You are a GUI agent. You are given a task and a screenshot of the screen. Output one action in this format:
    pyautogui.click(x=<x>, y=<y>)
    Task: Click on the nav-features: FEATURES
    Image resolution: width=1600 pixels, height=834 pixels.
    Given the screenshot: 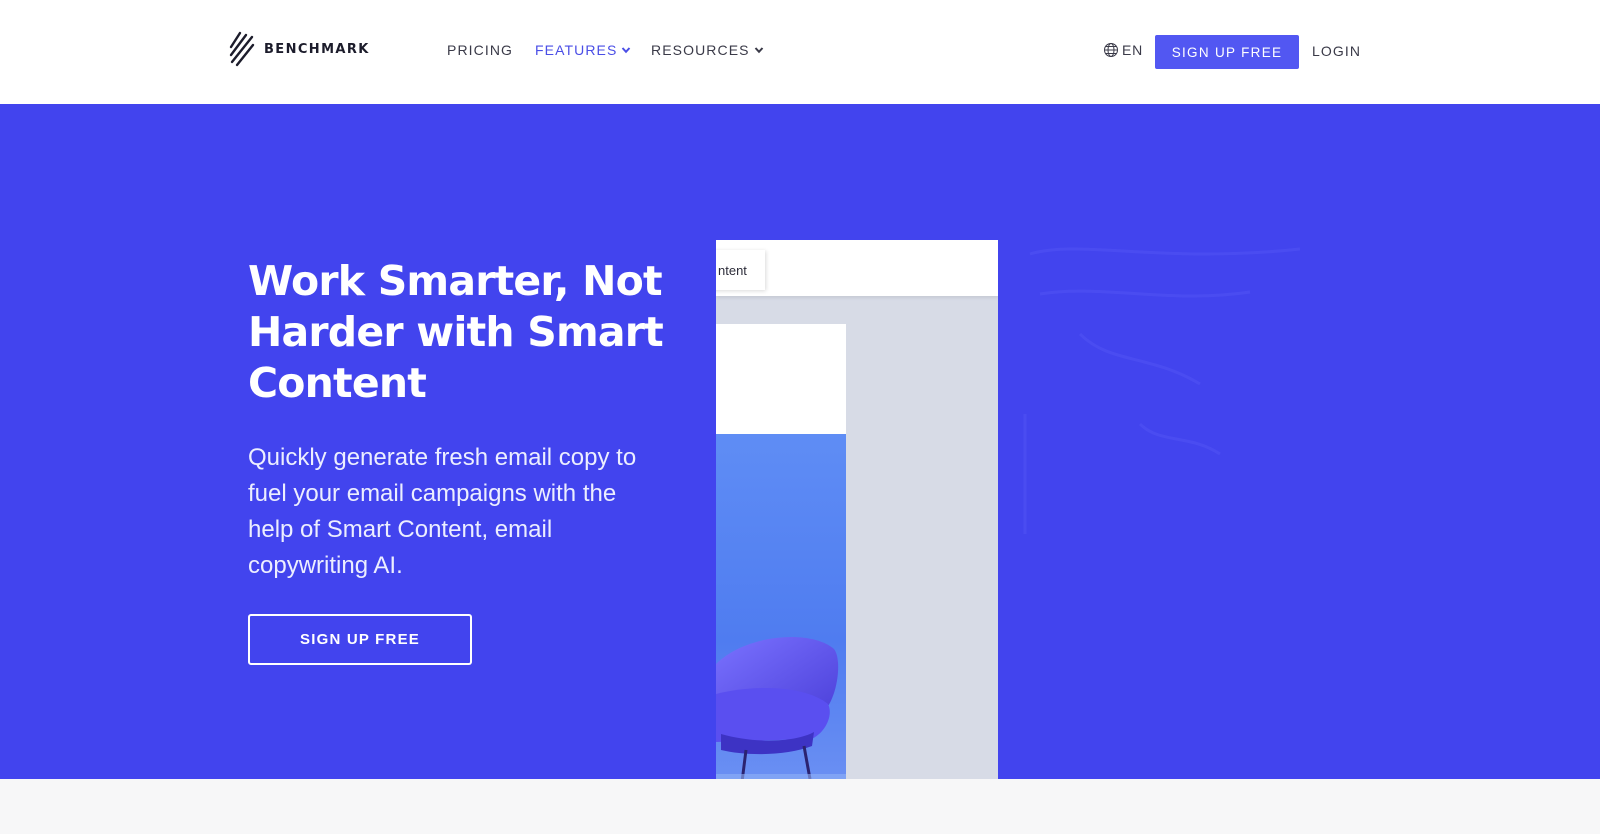 What is the action you would take?
    pyautogui.click(x=583, y=50)
    